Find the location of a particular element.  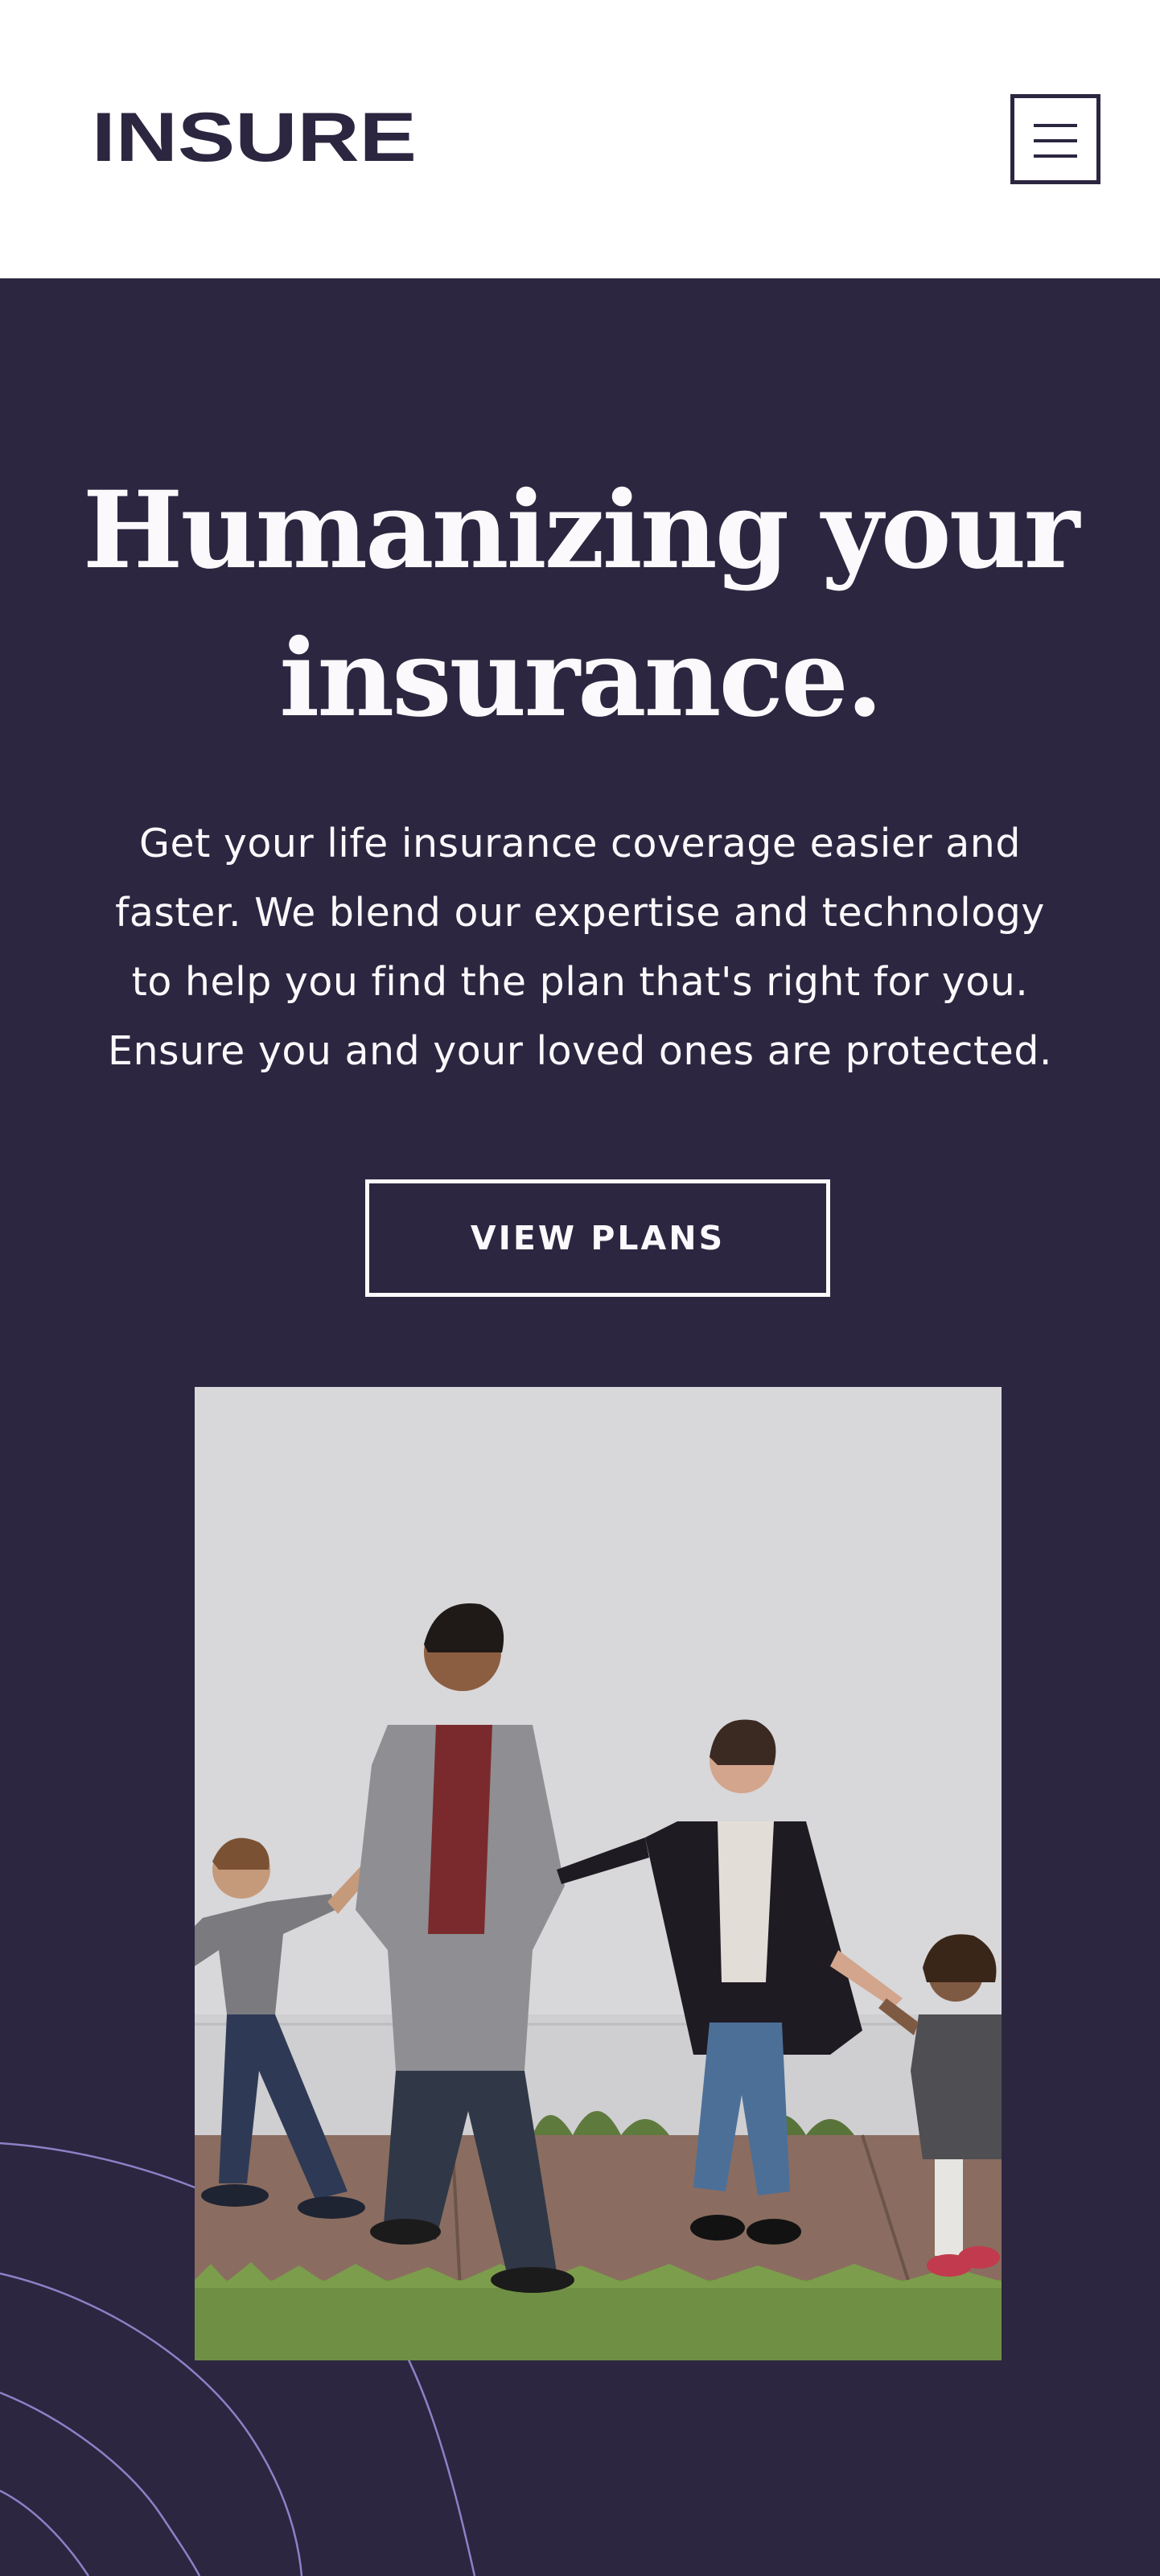

site-header: INSURE is located at coordinates (580, 139).